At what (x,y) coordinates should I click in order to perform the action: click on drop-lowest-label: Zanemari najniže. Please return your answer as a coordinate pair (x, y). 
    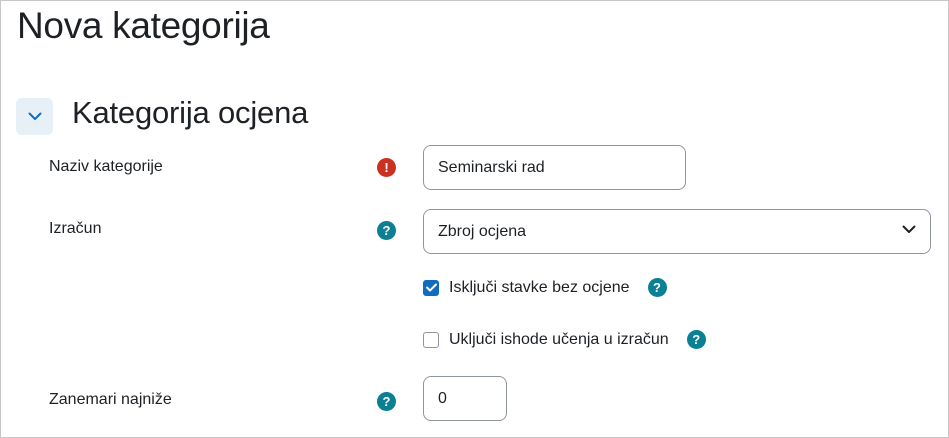
    Looking at the image, I should click on (110, 399).